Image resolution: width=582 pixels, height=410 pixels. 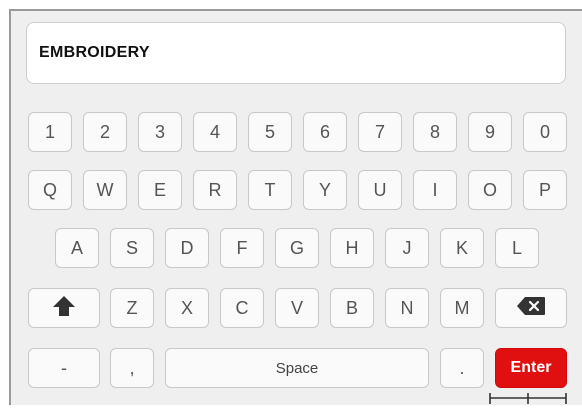 What do you see at coordinates (215, 190) in the screenshot?
I see `key-r: R` at bounding box center [215, 190].